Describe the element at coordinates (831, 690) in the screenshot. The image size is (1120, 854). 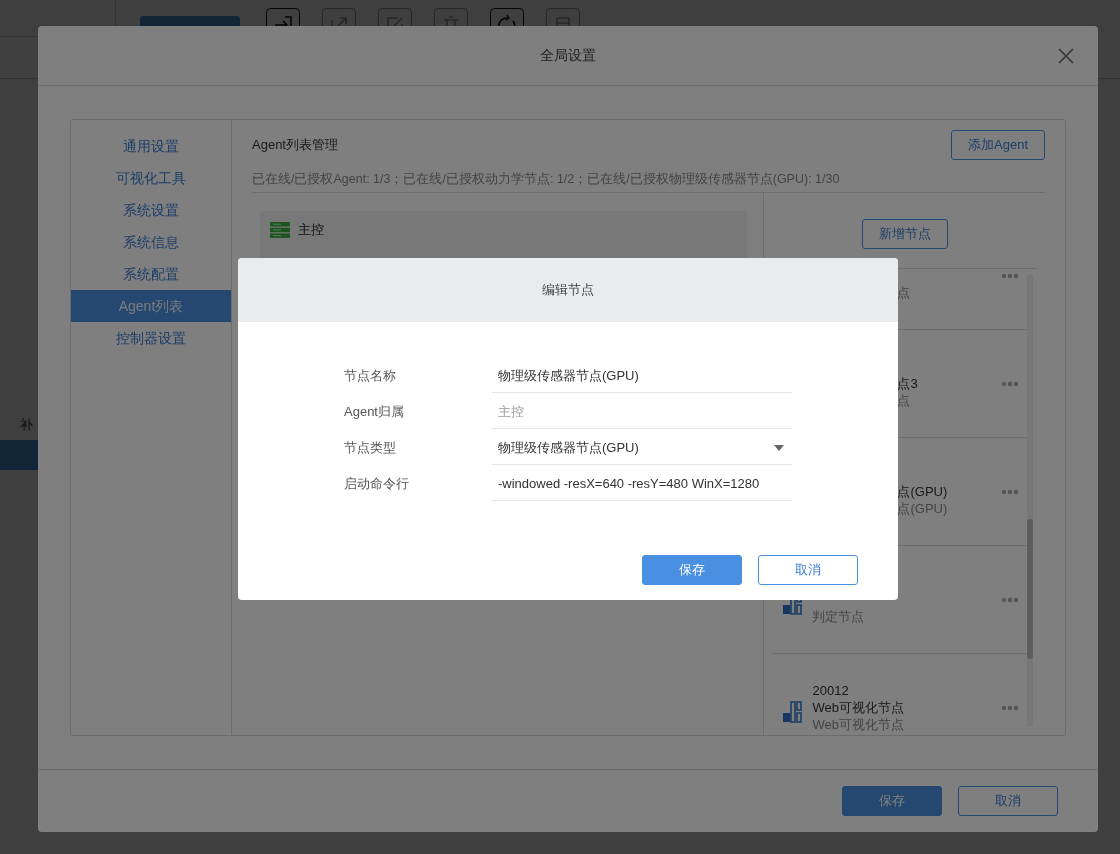
I see `node-id: 20012` at that location.